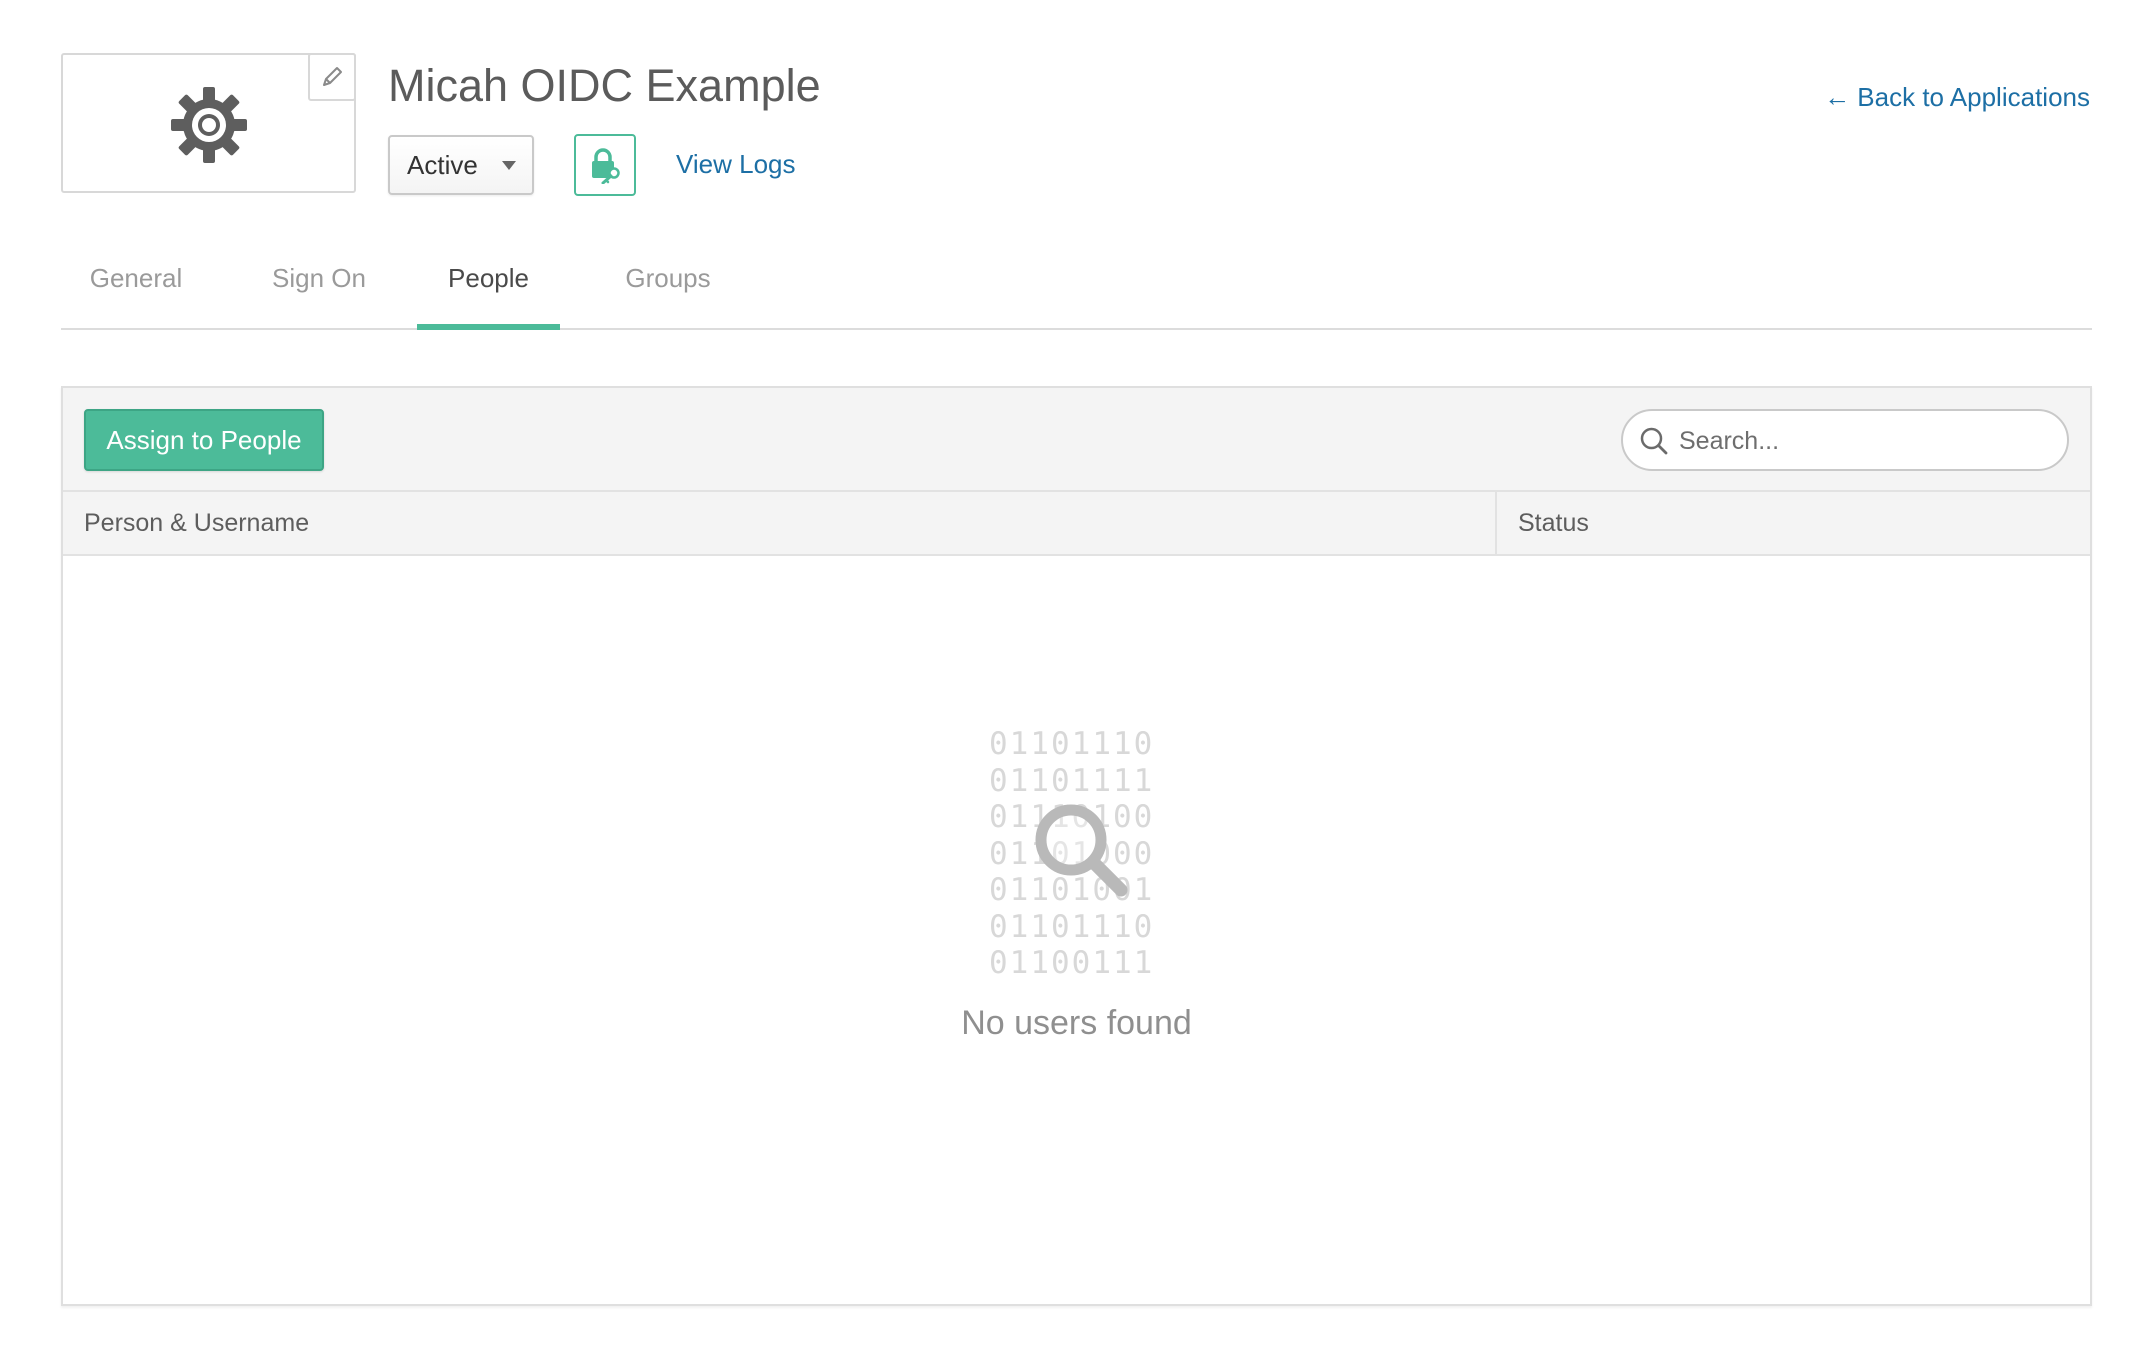 The image size is (2152, 1348). I want to click on app-tabs: General Sign On People Groups, so click(1076, 290).